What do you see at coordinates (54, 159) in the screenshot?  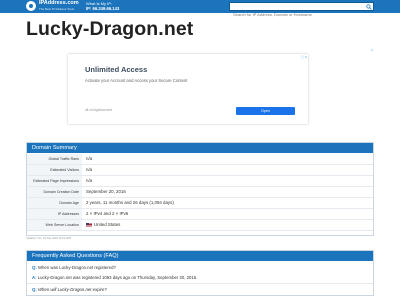 I see `summary-label: Global Traffic Rank` at bounding box center [54, 159].